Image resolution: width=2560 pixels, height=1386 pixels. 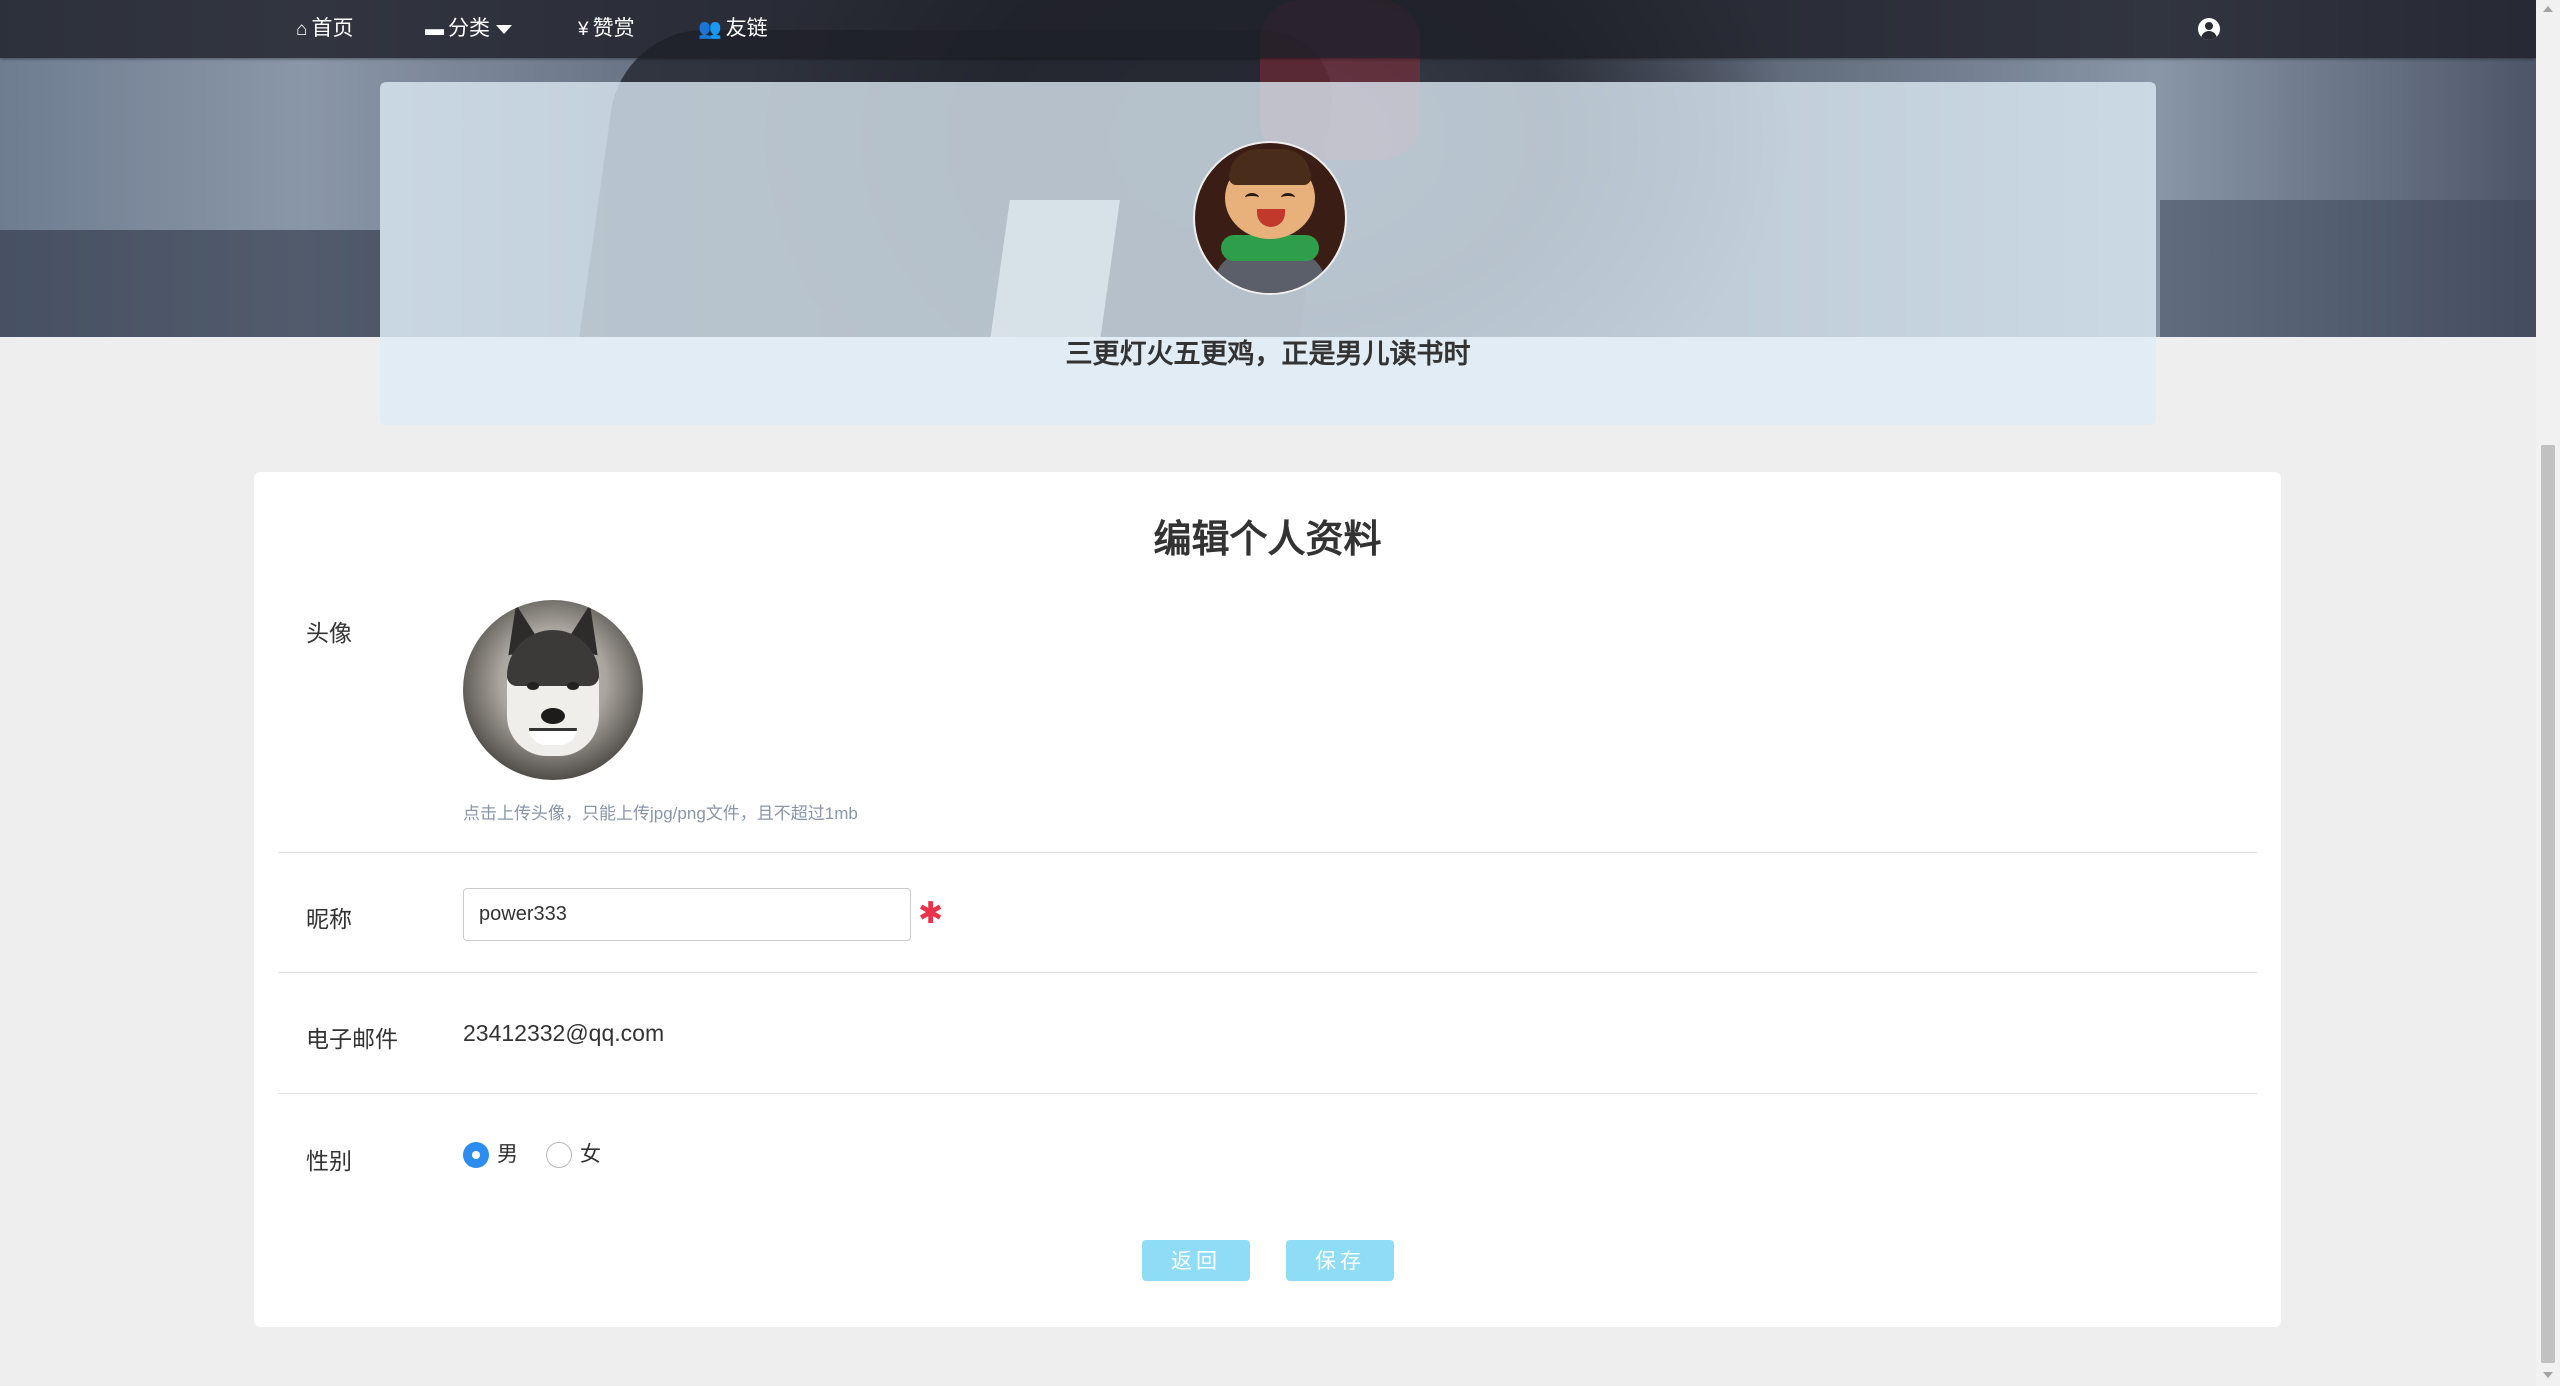 What do you see at coordinates (329, 1161) in the screenshot?
I see `gender-label: 性别` at bounding box center [329, 1161].